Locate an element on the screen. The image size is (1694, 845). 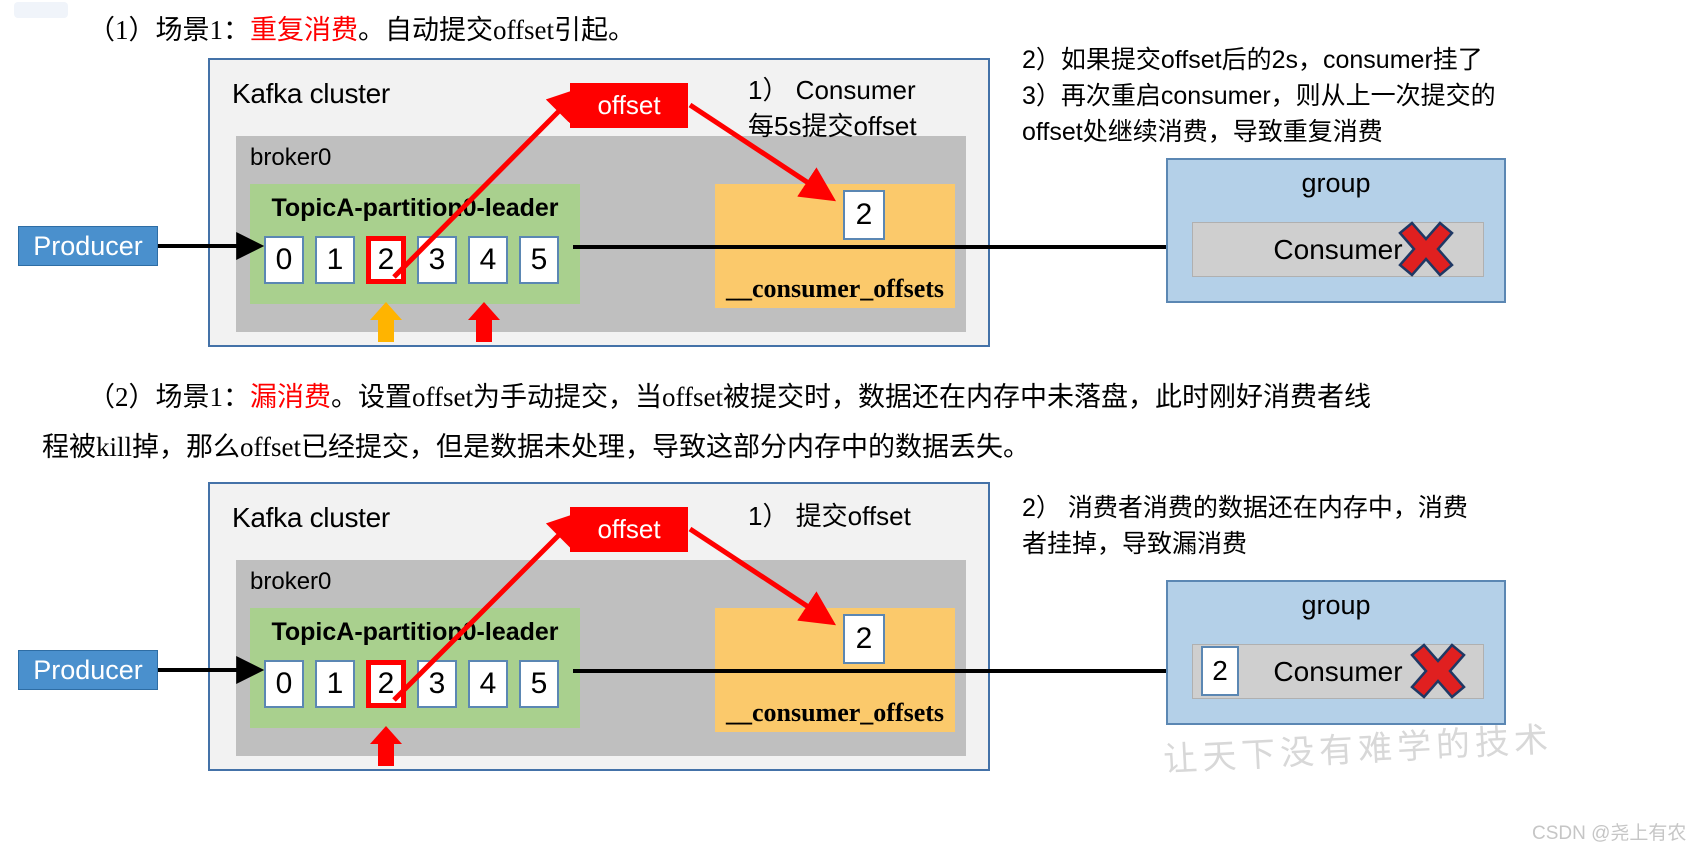
section2-partition-title: TopicA-partition0-leader is located at coordinates (415, 632).